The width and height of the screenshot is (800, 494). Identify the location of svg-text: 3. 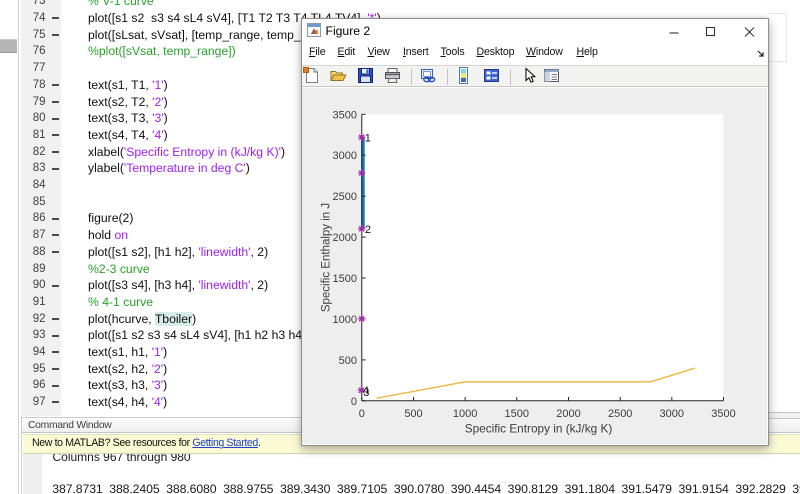
(366, 393).